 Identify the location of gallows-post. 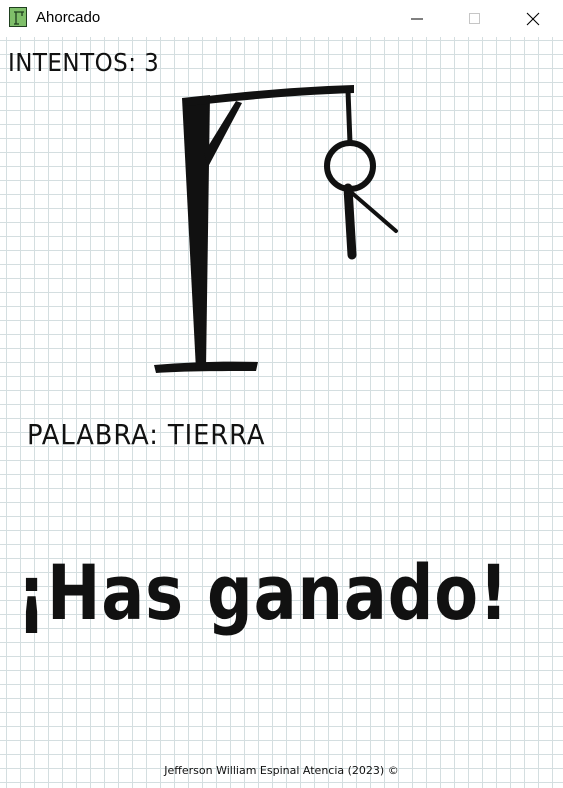
(196, 232).